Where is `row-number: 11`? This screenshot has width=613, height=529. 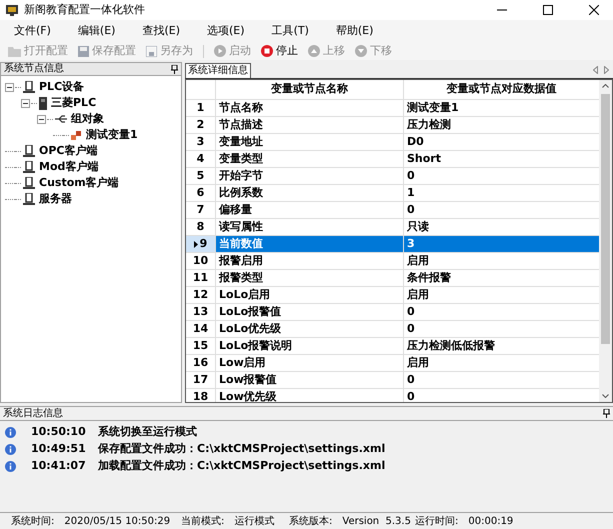
row-number: 11 is located at coordinates (200, 278).